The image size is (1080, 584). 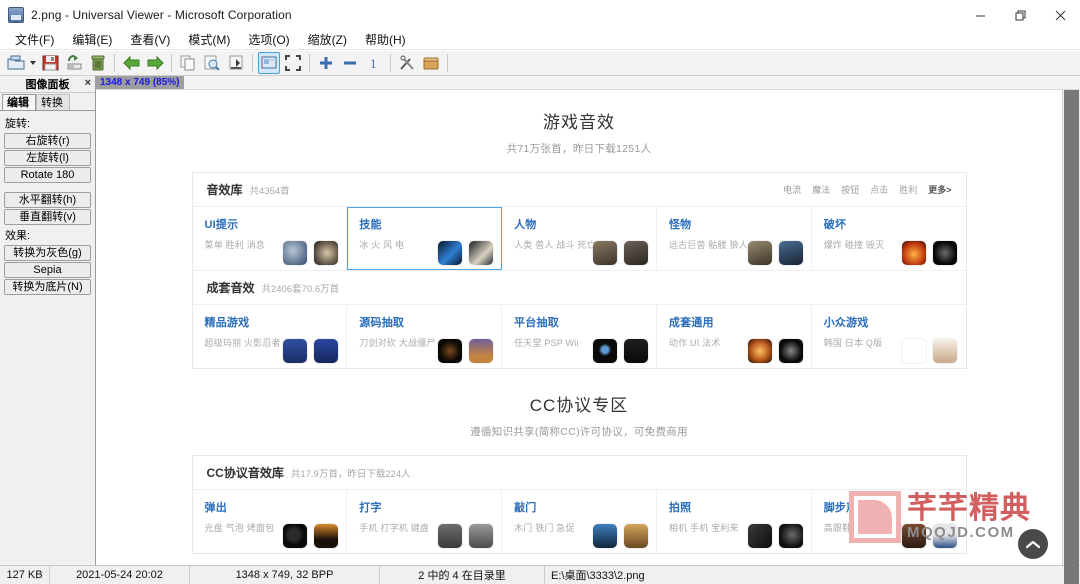 I want to click on minimize-button, so click(x=980, y=15).